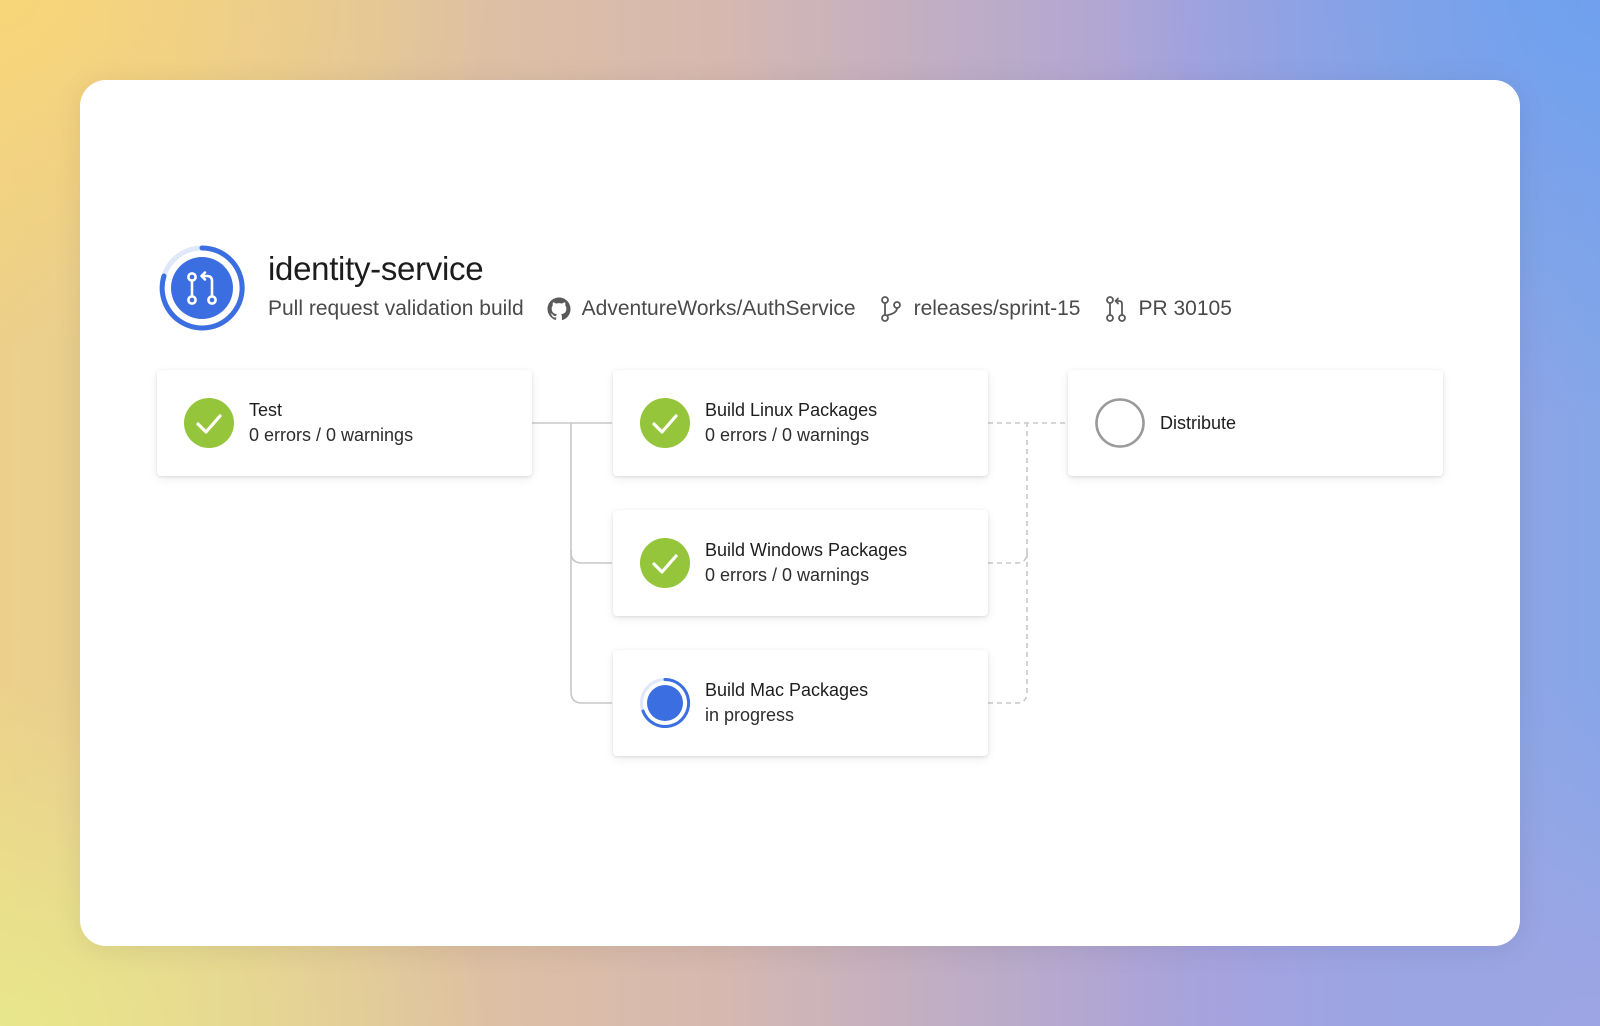 This screenshot has width=1600, height=1026. What do you see at coordinates (344, 423) in the screenshot?
I see `stage-test: Test 0 errors / 0 warnings` at bounding box center [344, 423].